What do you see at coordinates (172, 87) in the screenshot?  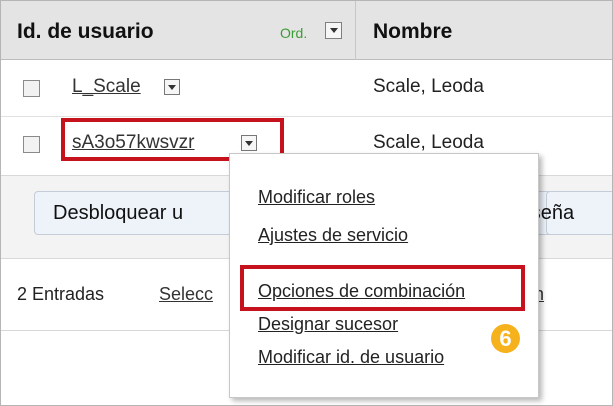 I see `user-menu-dropdown-icon` at bounding box center [172, 87].